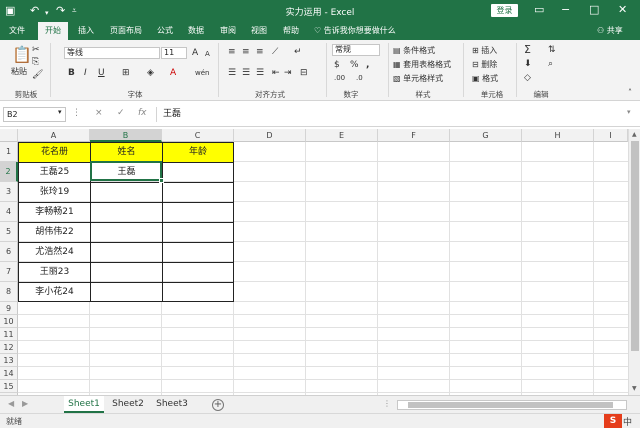 The width and height of the screenshot is (640, 428). What do you see at coordinates (11, 403) in the screenshot?
I see `prev-sheet-icon: ◀` at bounding box center [11, 403].